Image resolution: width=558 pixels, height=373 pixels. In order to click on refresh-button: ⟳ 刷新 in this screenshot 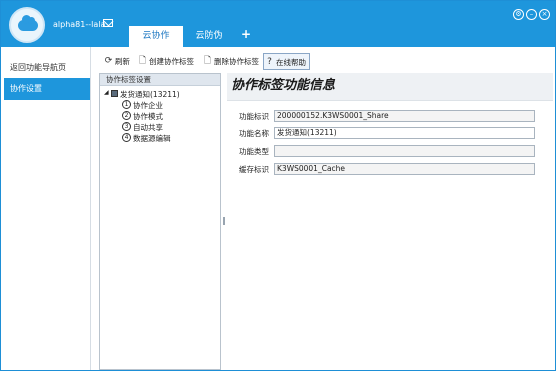, I will do `click(116, 61)`.